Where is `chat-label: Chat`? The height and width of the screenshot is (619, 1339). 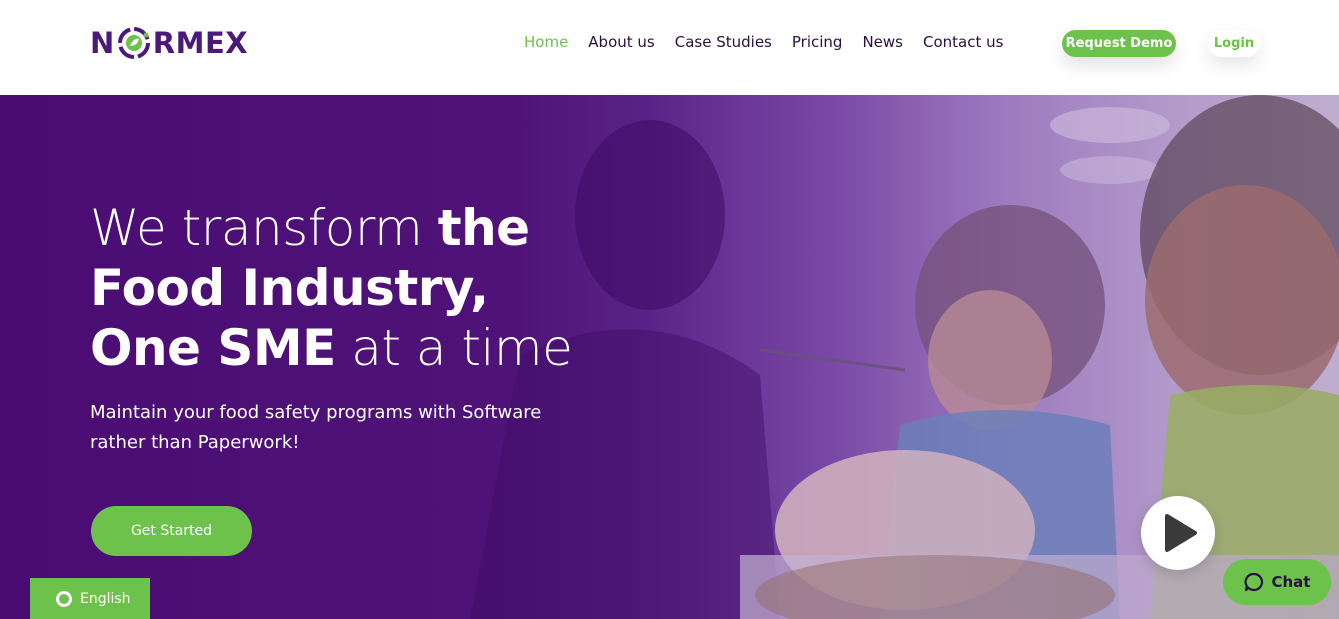
chat-label: Chat is located at coordinates (1291, 582).